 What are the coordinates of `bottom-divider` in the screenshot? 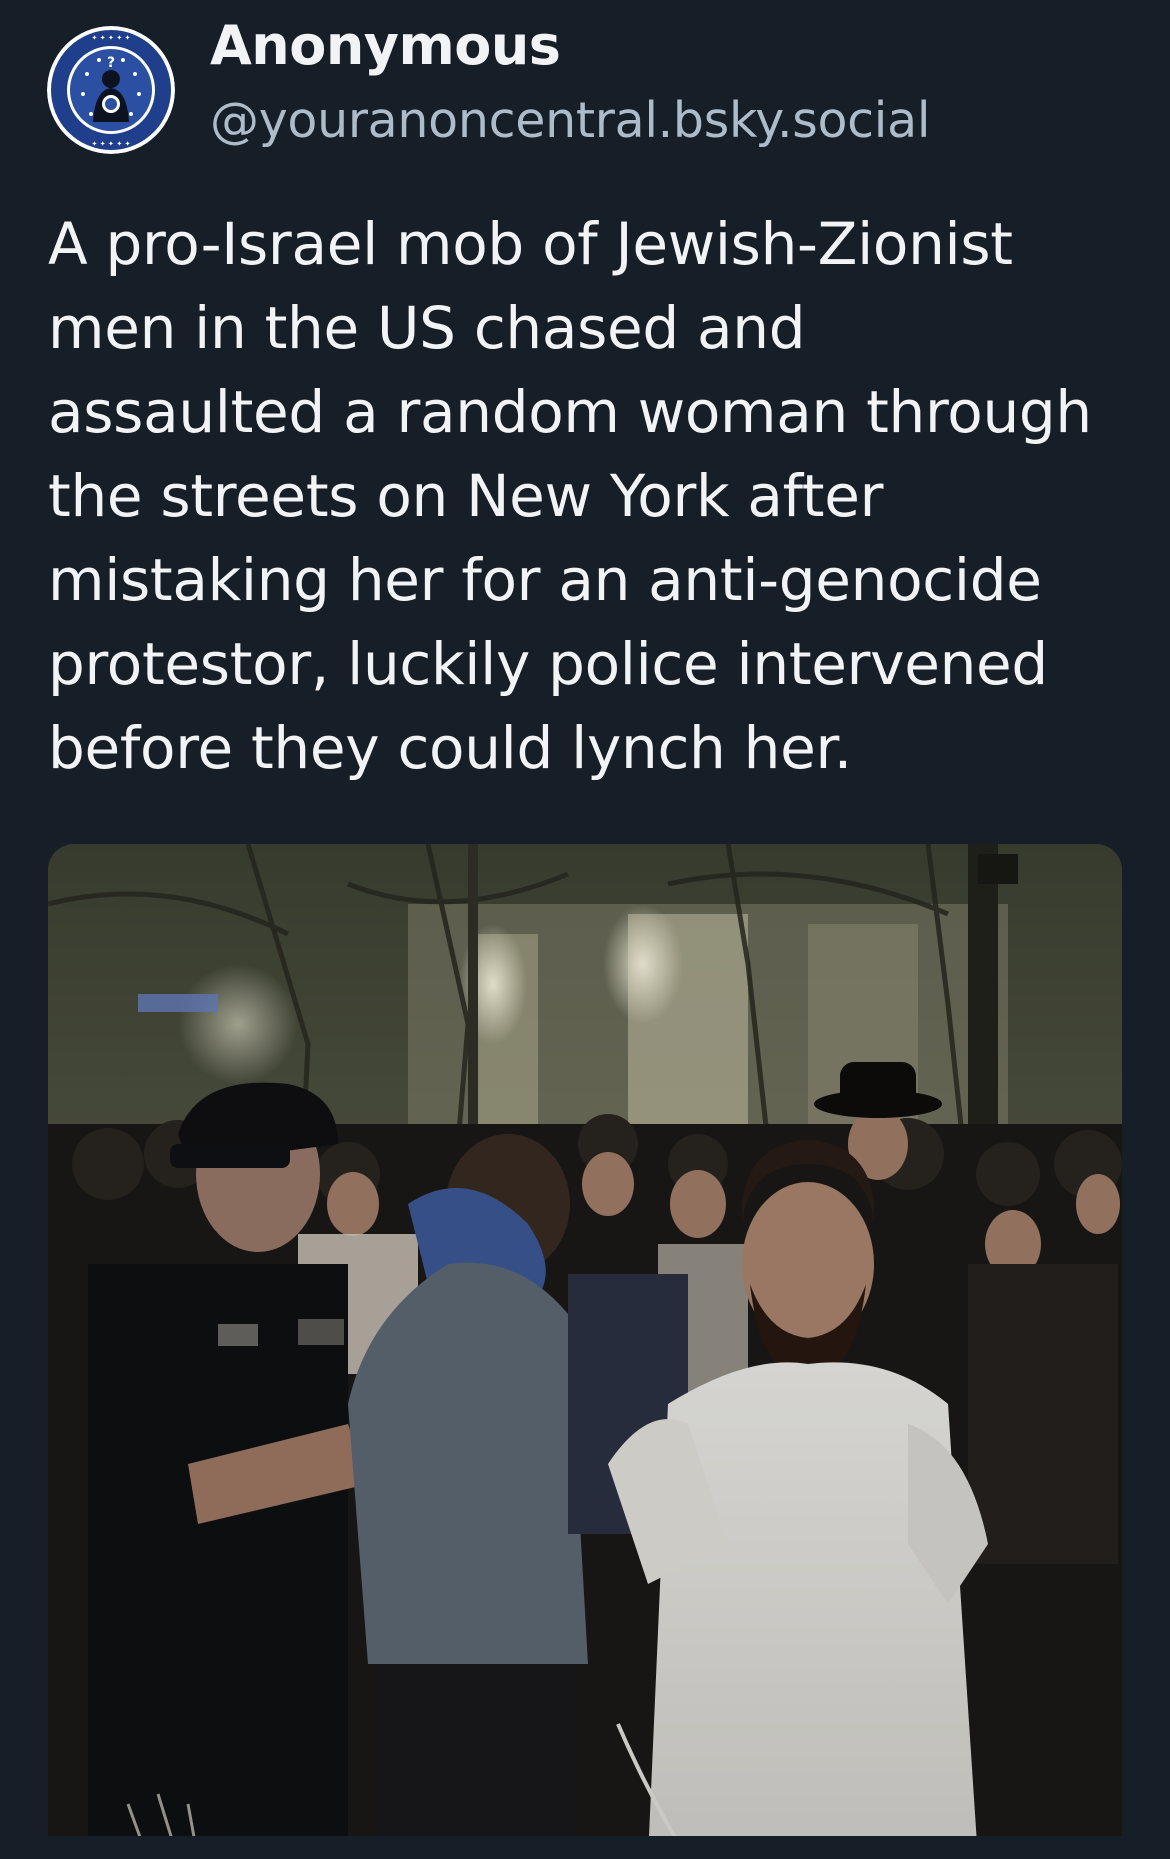 It's located at (585, 1847).